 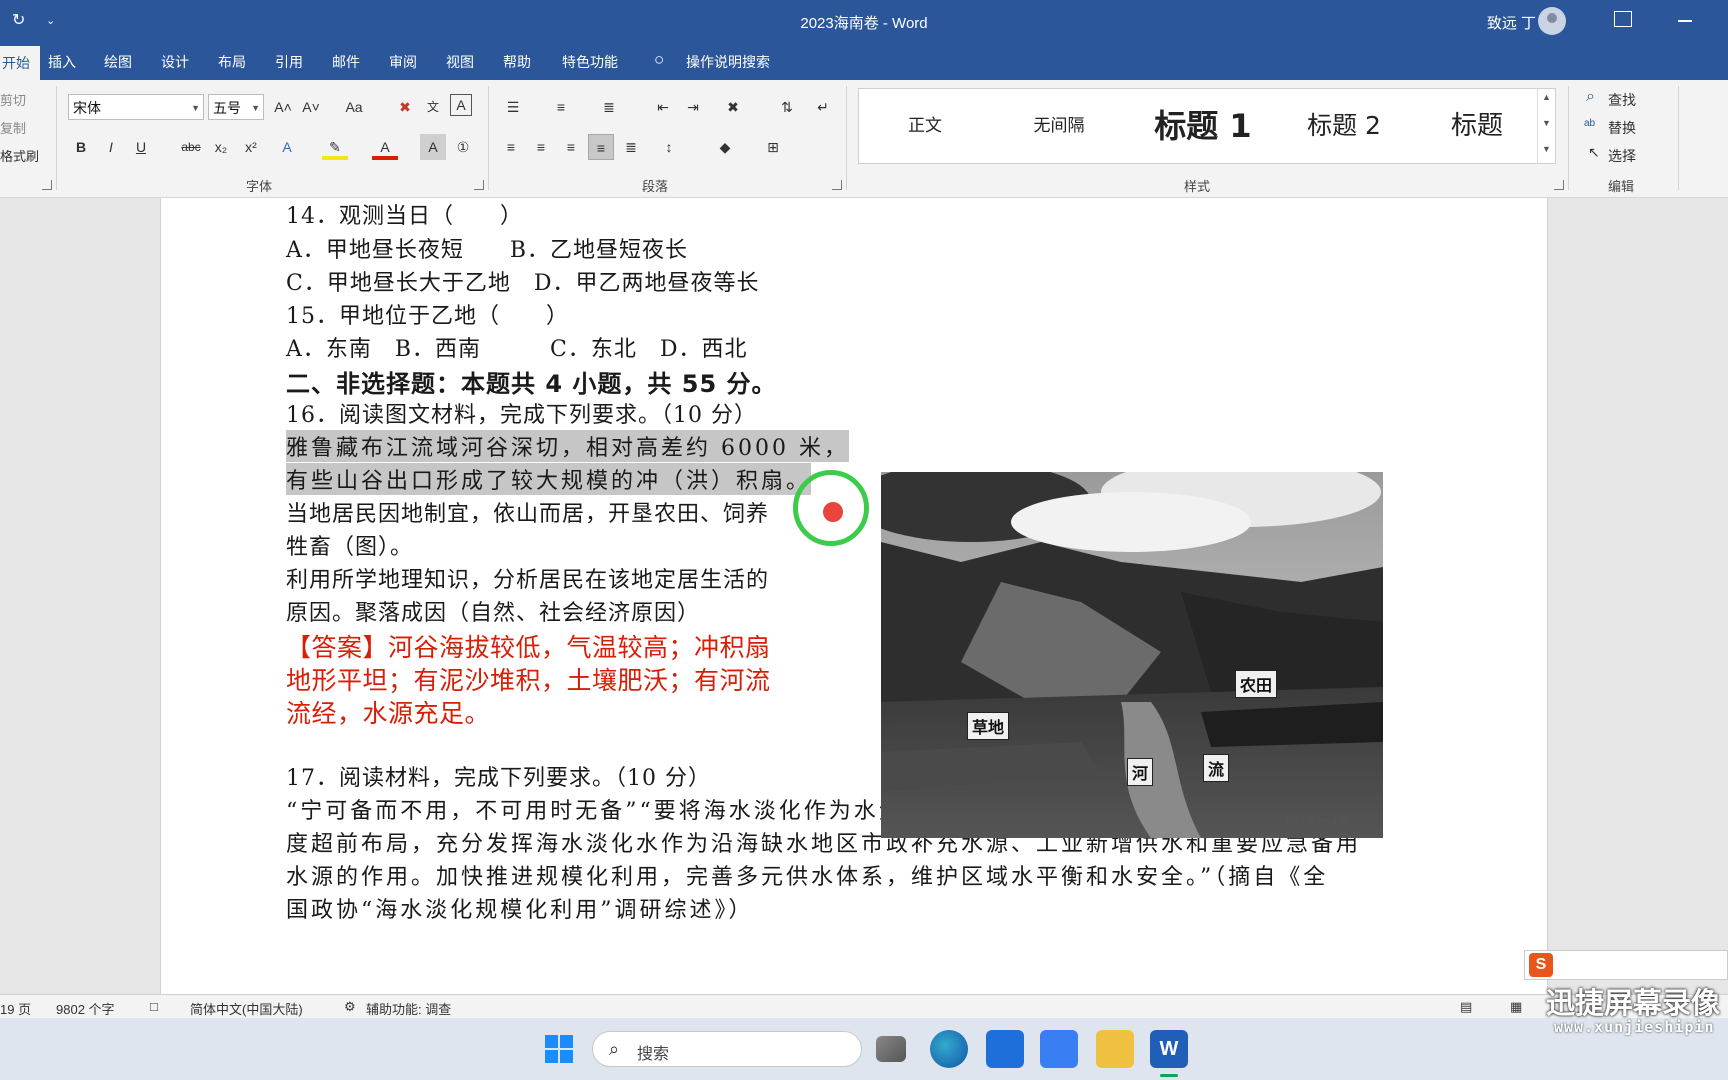 I want to click on document-line: 流经，水源充足。, so click(x=388, y=712).